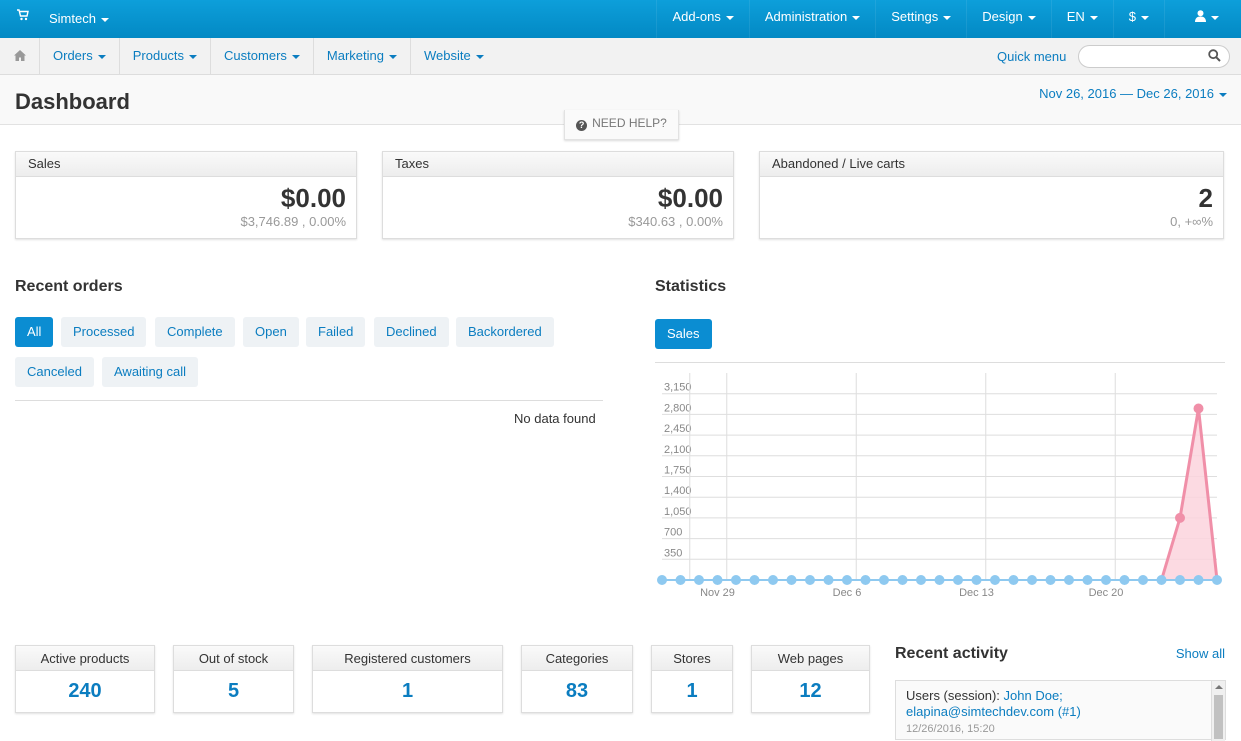  I want to click on language-label: EN, so click(1075, 16).